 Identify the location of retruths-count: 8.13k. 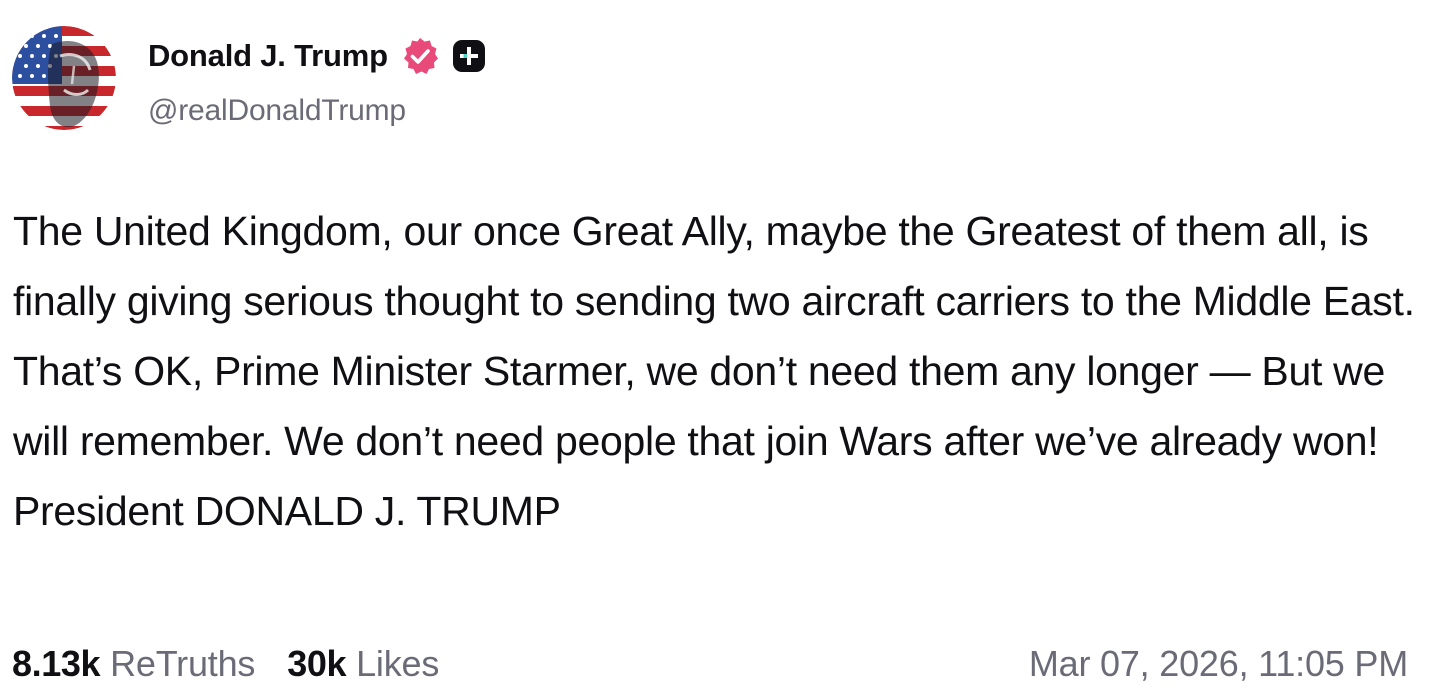
(56, 663).